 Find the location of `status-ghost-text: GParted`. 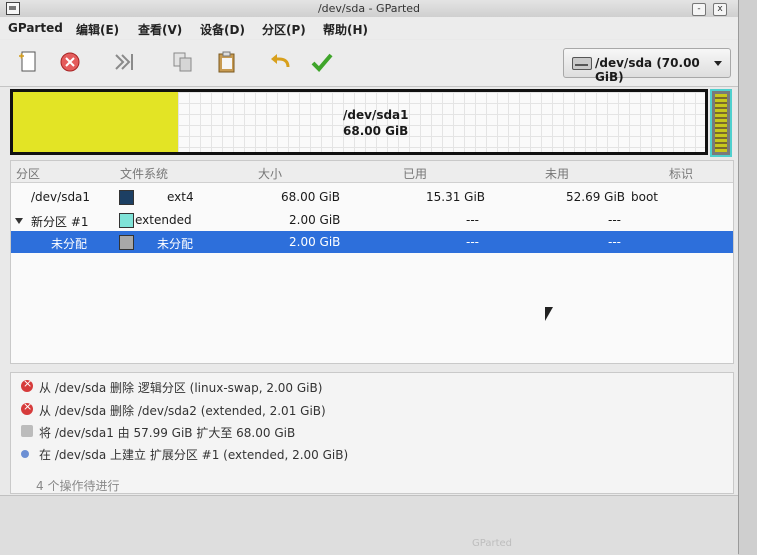

status-ghost-text: GParted is located at coordinates (492, 543).